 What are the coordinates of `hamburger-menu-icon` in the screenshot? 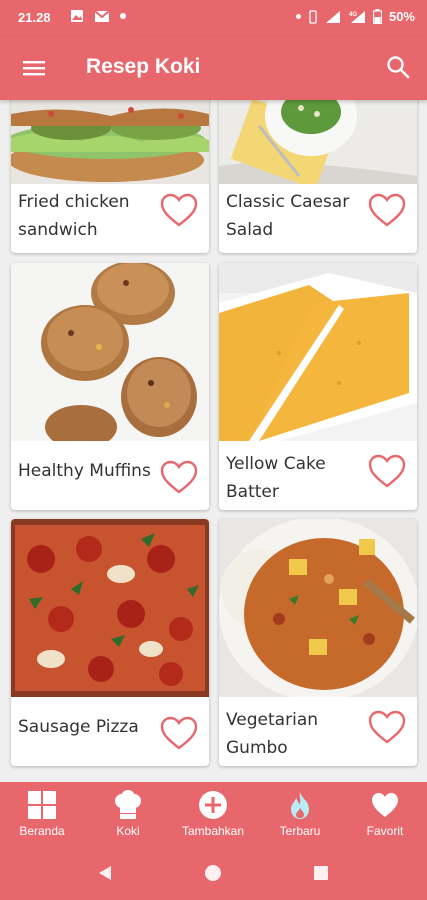 It's located at (34, 68).